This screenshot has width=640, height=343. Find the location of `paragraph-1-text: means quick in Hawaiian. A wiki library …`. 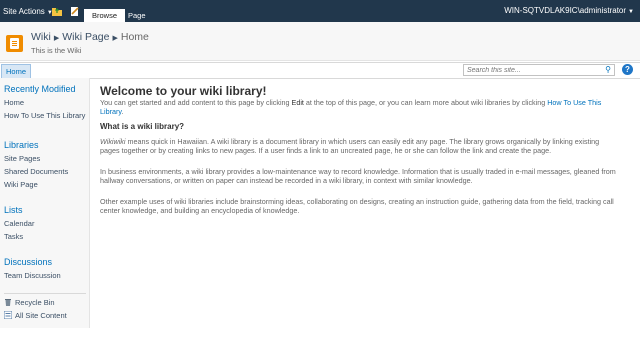

paragraph-1-text: means quick in Hawaiian. A wiki library … is located at coordinates (350, 146).